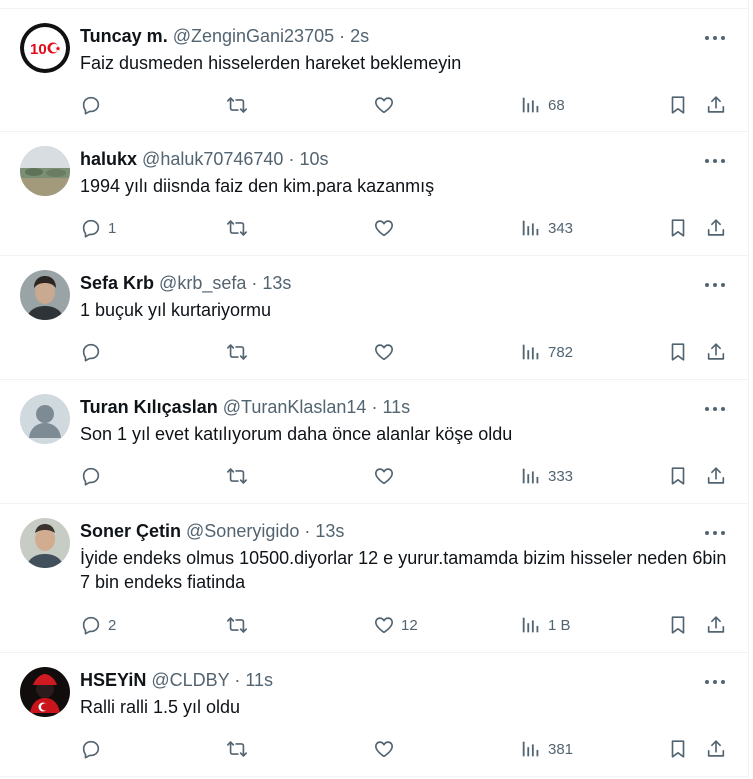 Image resolution: width=753 pixels, height=779 pixels. Describe the element at coordinates (117, 283) in the screenshot. I see `display-name: Sefa Krb` at that location.